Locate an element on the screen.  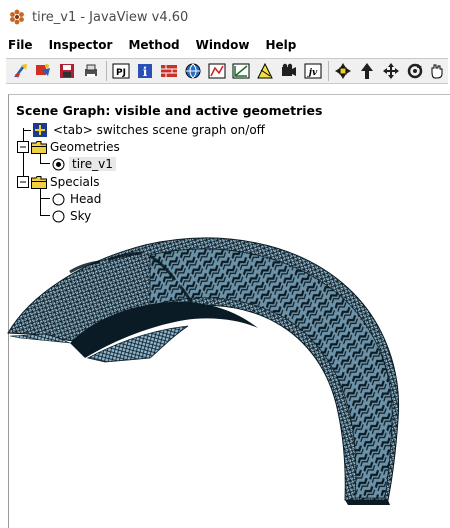
tree-item-sky: Sky is located at coordinates (71, 216).